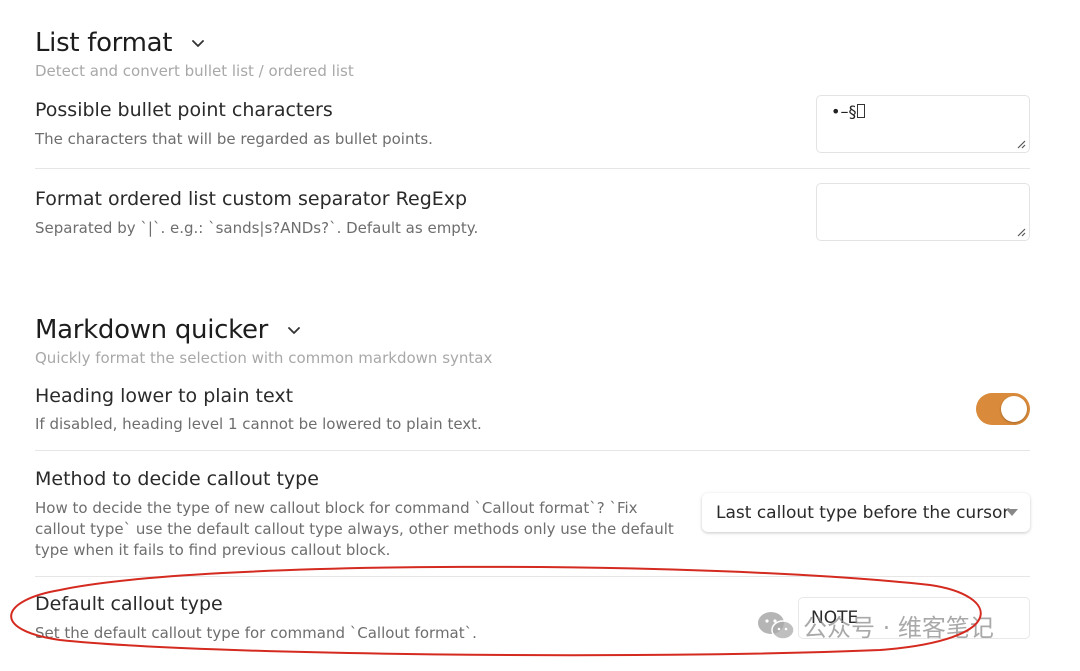  I want to click on heading-lower-toggle, so click(1003, 409).